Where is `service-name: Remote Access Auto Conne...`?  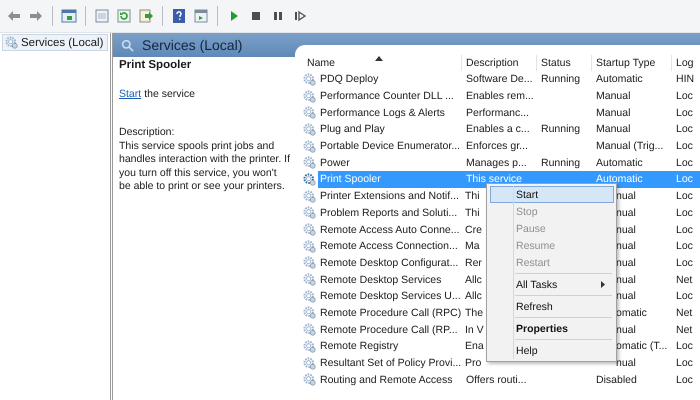
service-name: Remote Access Auto Conne... is located at coordinates (390, 229).